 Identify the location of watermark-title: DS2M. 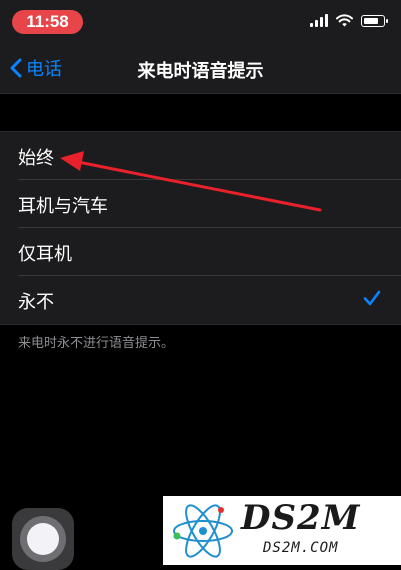
(301, 518).